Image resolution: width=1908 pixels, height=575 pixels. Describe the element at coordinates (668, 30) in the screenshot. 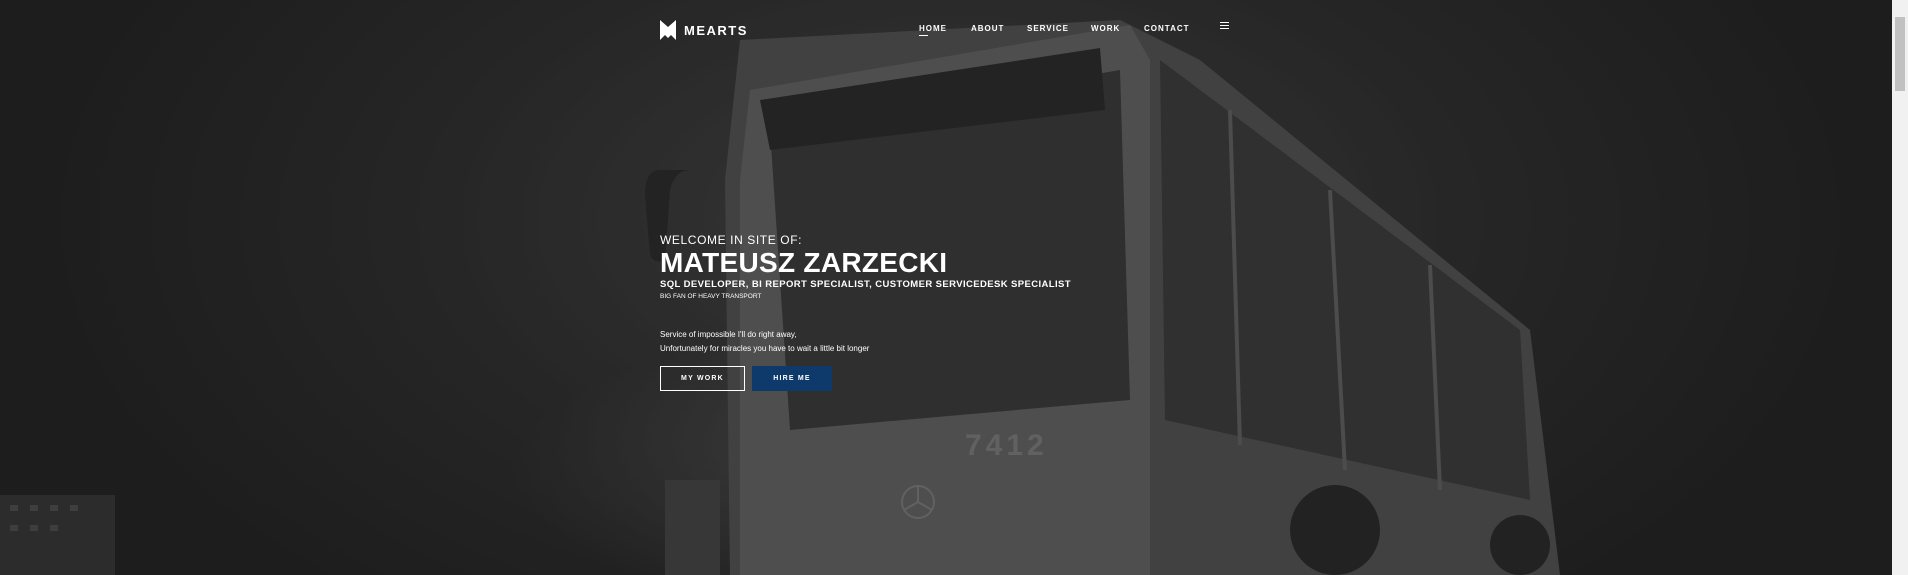

I see `m-logo-icon` at that location.